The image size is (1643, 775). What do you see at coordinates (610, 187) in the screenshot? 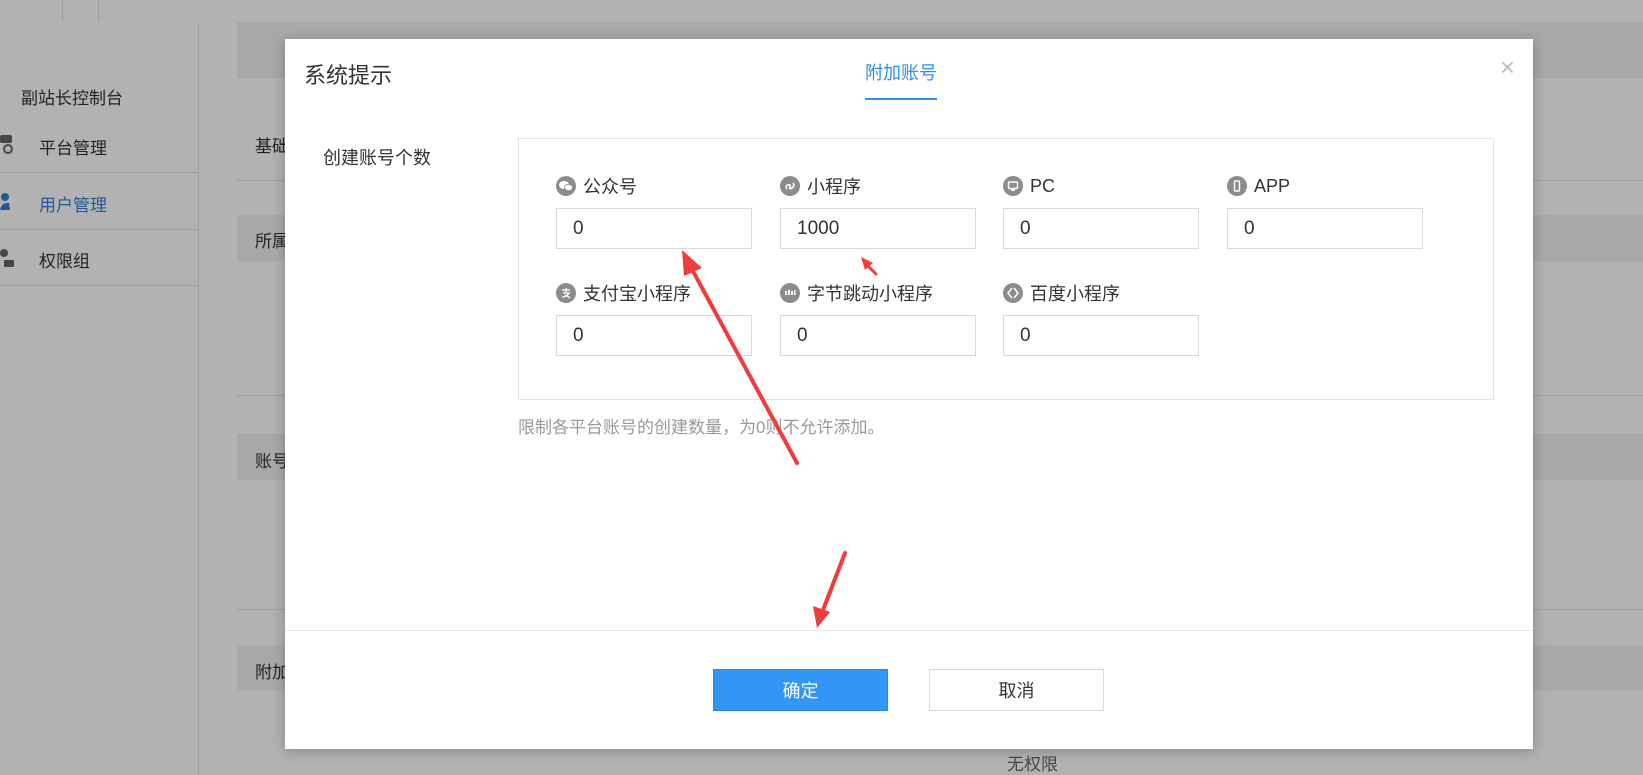
I see `account-name: 公众号` at bounding box center [610, 187].